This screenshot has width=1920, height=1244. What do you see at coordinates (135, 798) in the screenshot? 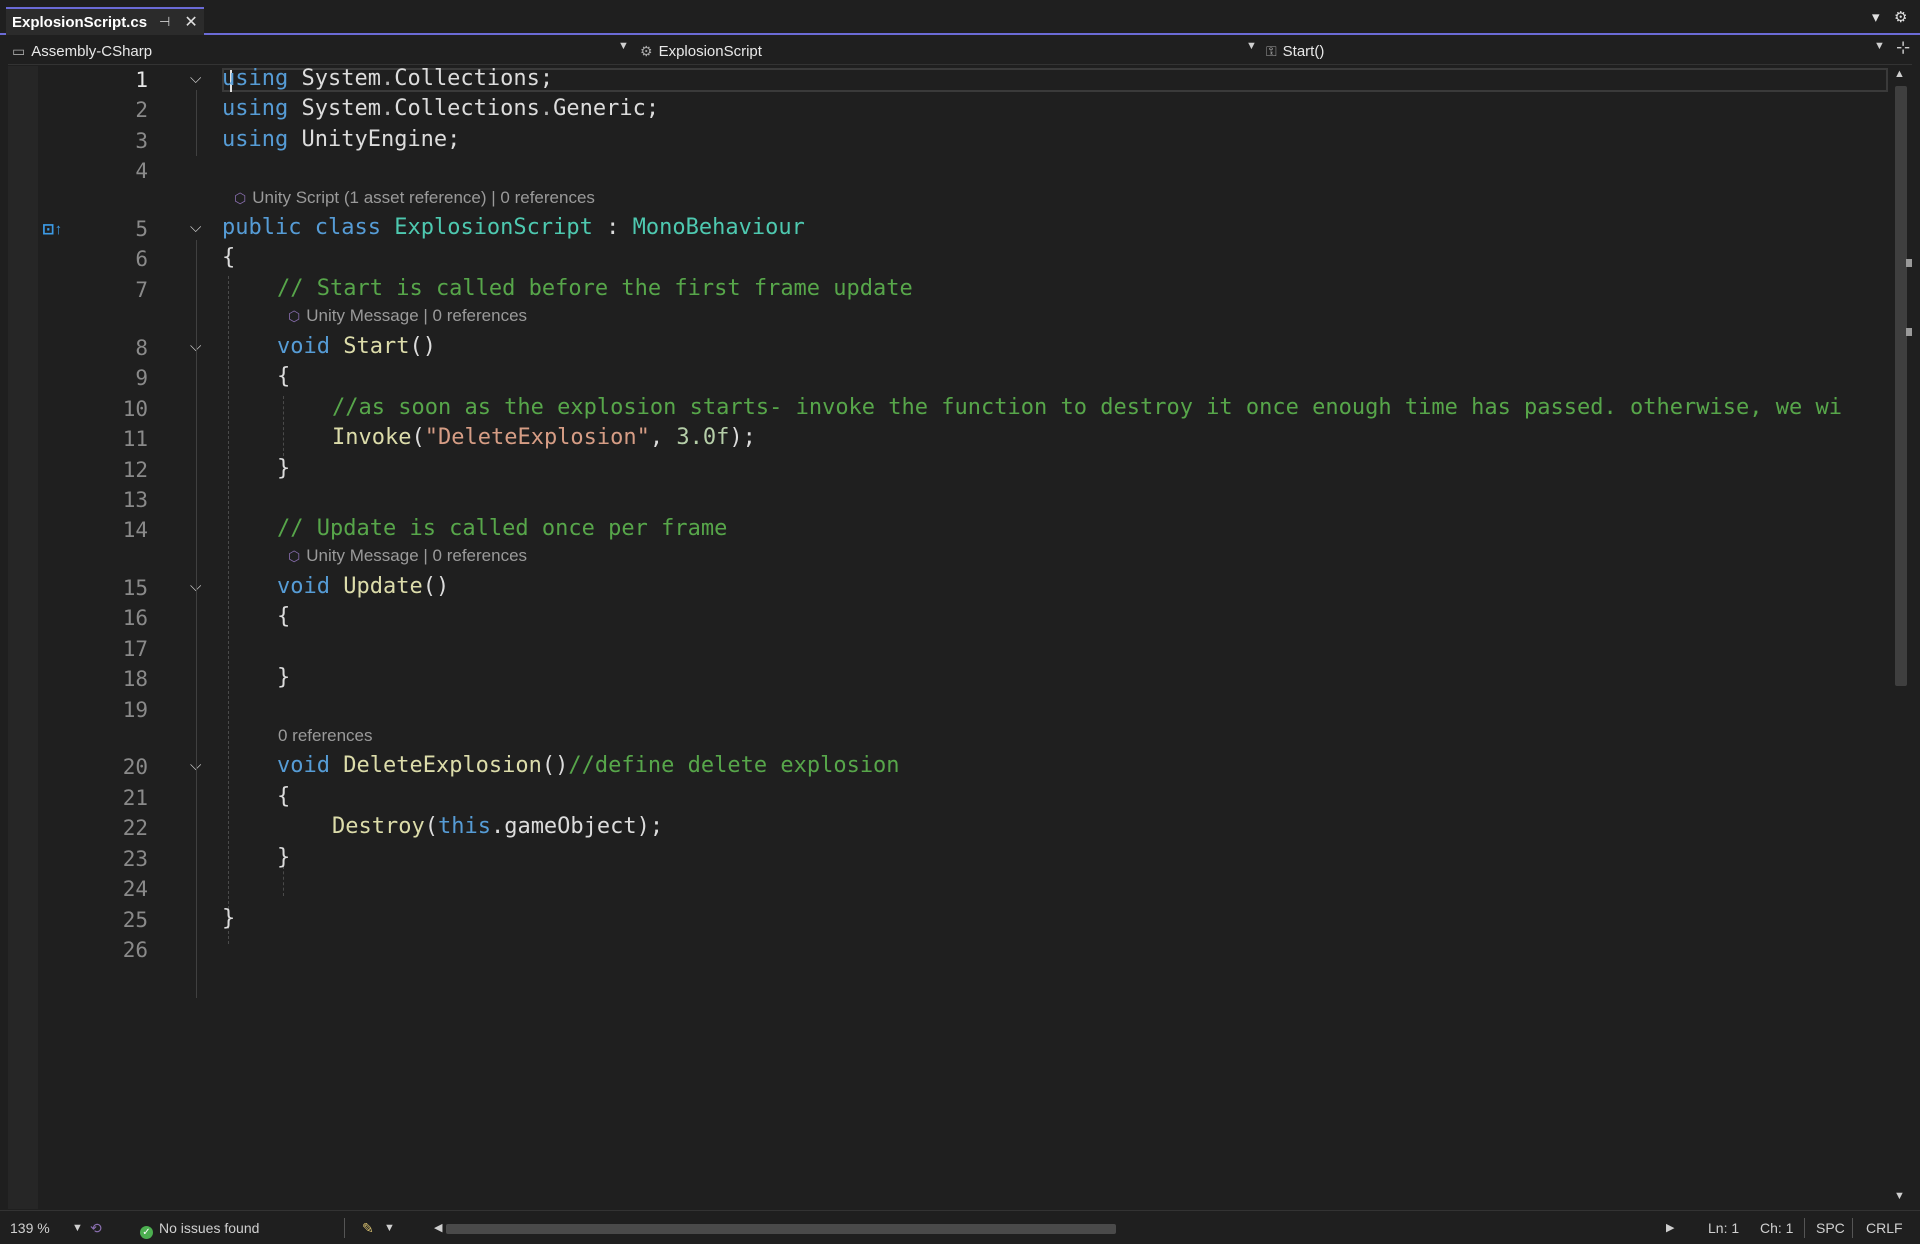
I see `line-number: 21` at bounding box center [135, 798].